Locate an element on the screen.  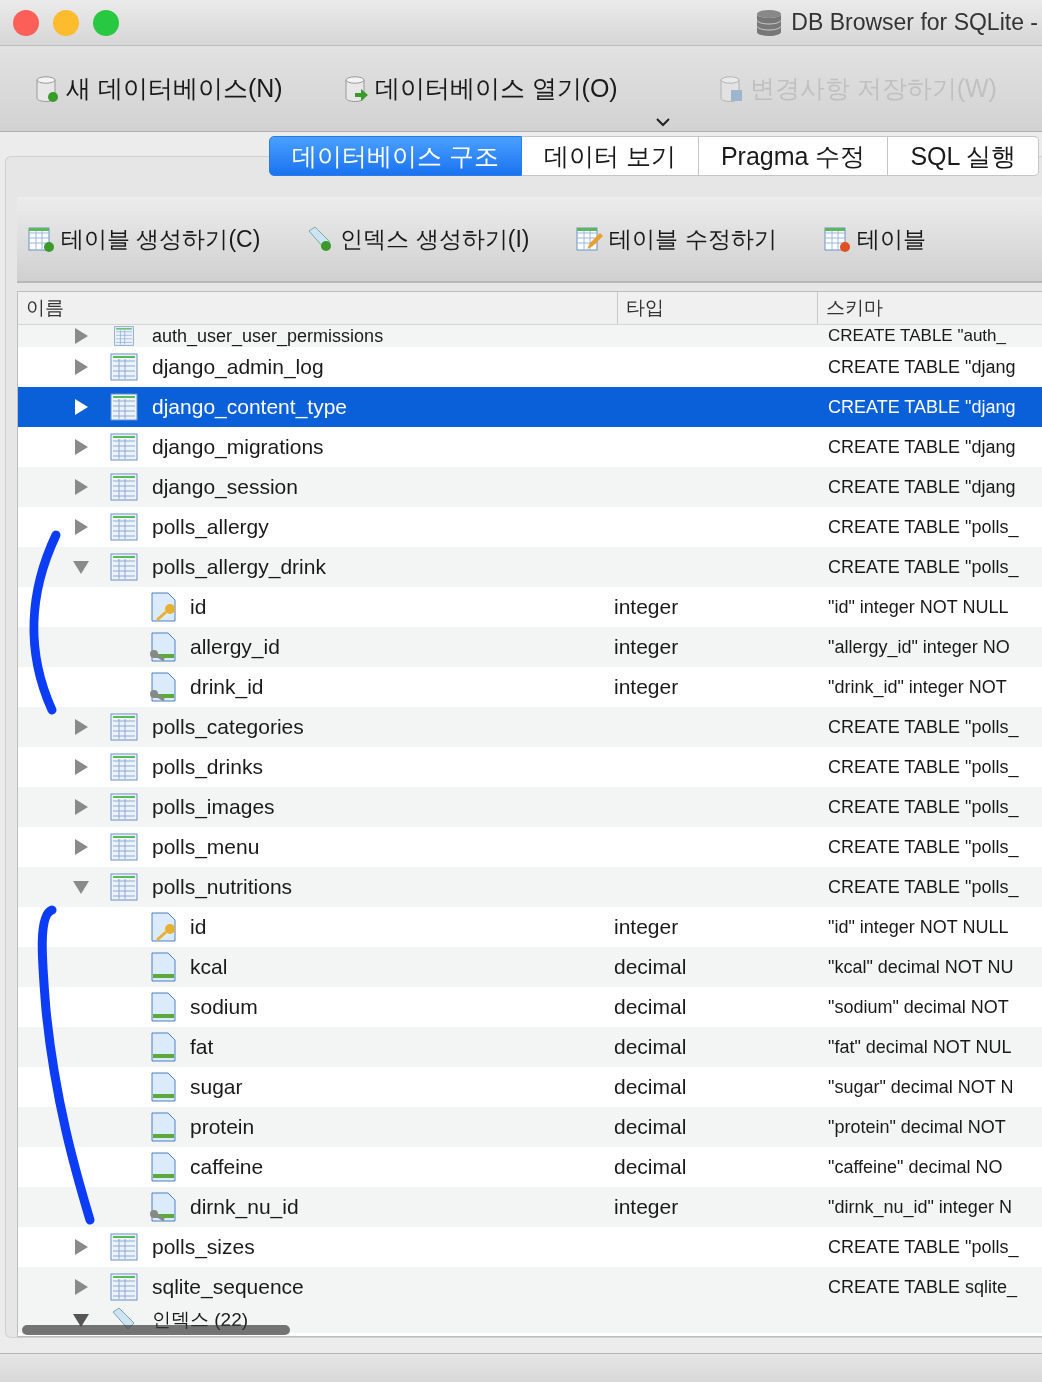
tree-row: fat decimal "fat" decimal NOT NUL is located at coordinates (530, 1047).